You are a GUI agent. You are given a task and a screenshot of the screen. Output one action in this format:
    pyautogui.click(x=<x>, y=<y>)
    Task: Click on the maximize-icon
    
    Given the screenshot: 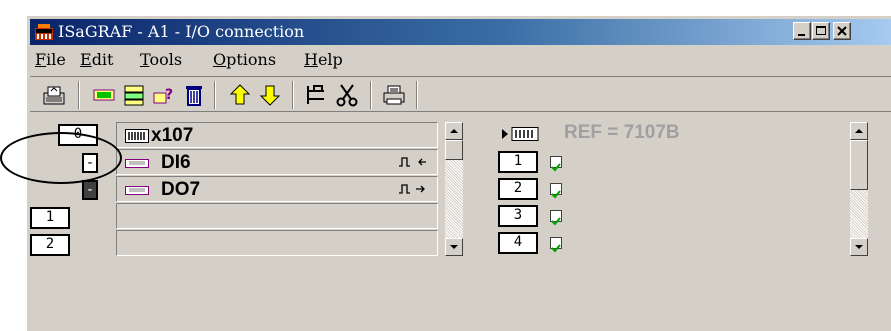 What is the action you would take?
    pyautogui.click(x=821, y=30)
    